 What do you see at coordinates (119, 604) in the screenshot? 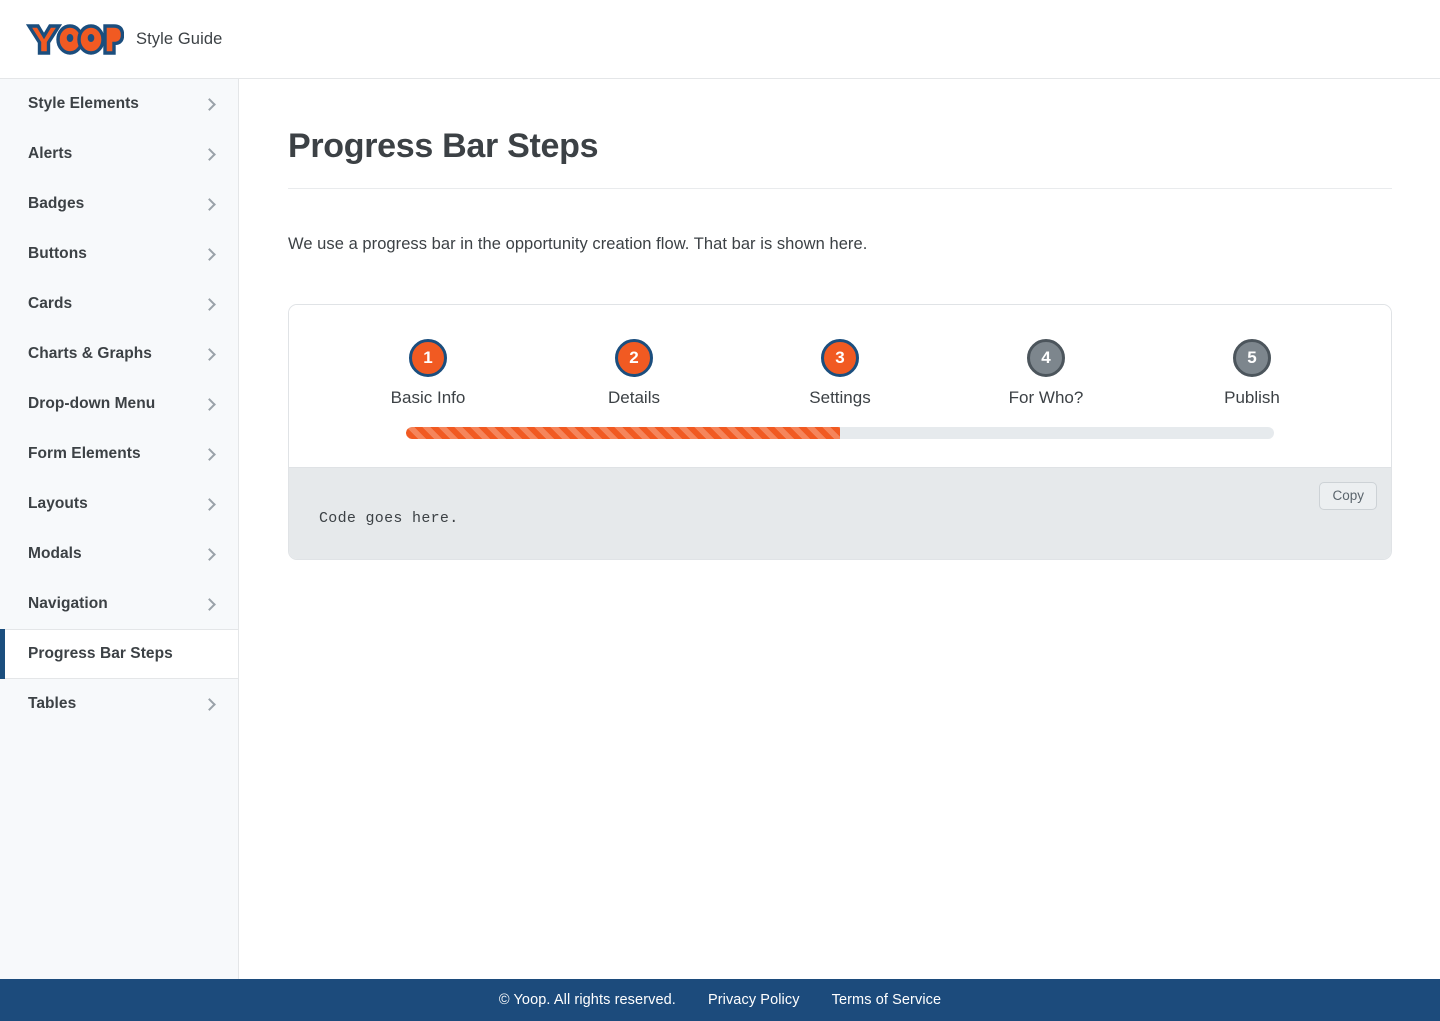
I see `sidebar-item-navigation: Navigation` at bounding box center [119, 604].